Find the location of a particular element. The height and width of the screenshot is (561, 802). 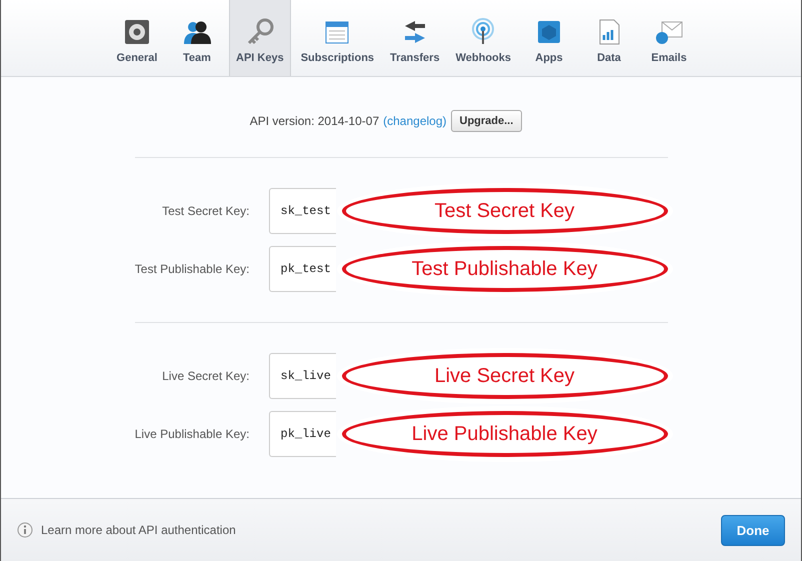

key-icon is located at coordinates (260, 32).